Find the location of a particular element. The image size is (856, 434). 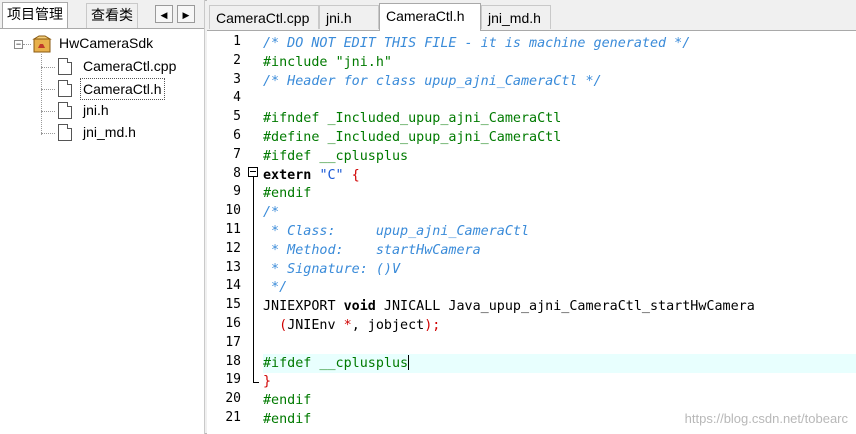

code-token: ( is located at coordinates (275, 325).